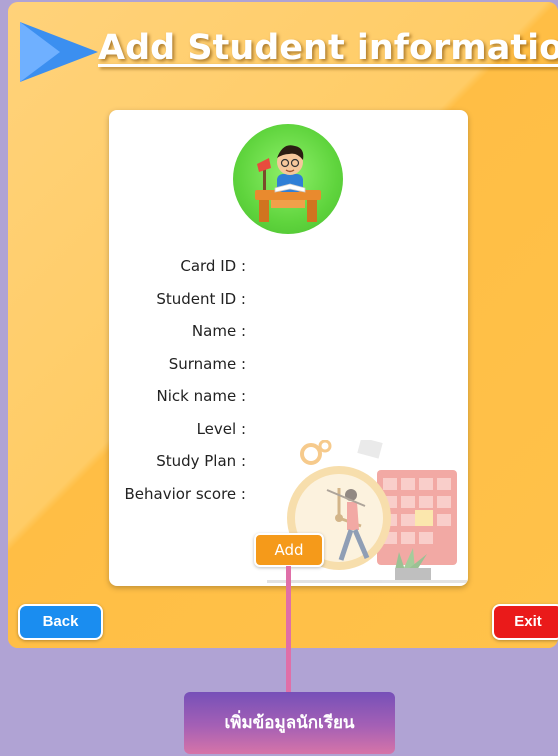 The image size is (558, 756). What do you see at coordinates (207, 363) in the screenshot?
I see `surname-label: Surname :` at bounding box center [207, 363].